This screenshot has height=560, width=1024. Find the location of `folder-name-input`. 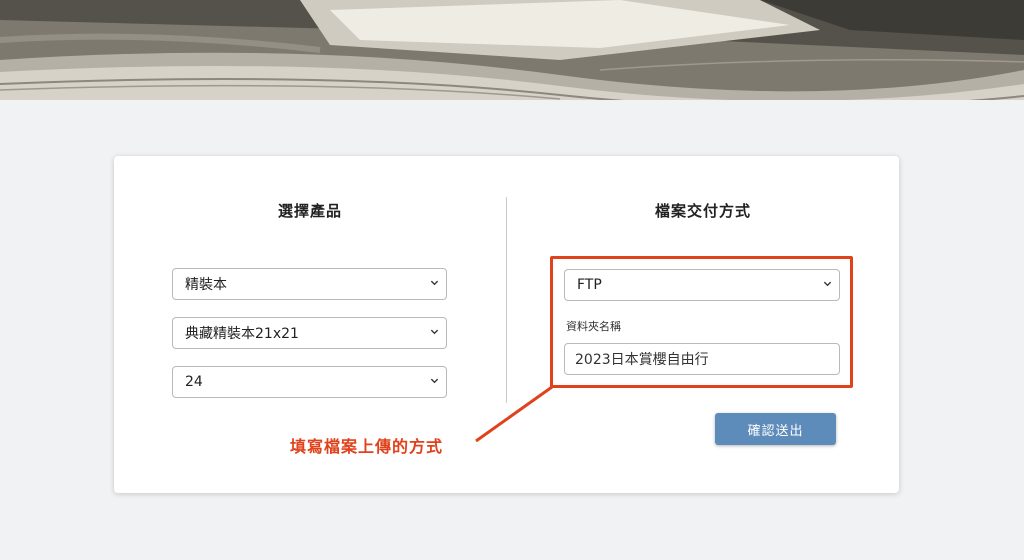

folder-name-input is located at coordinates (702, 359).